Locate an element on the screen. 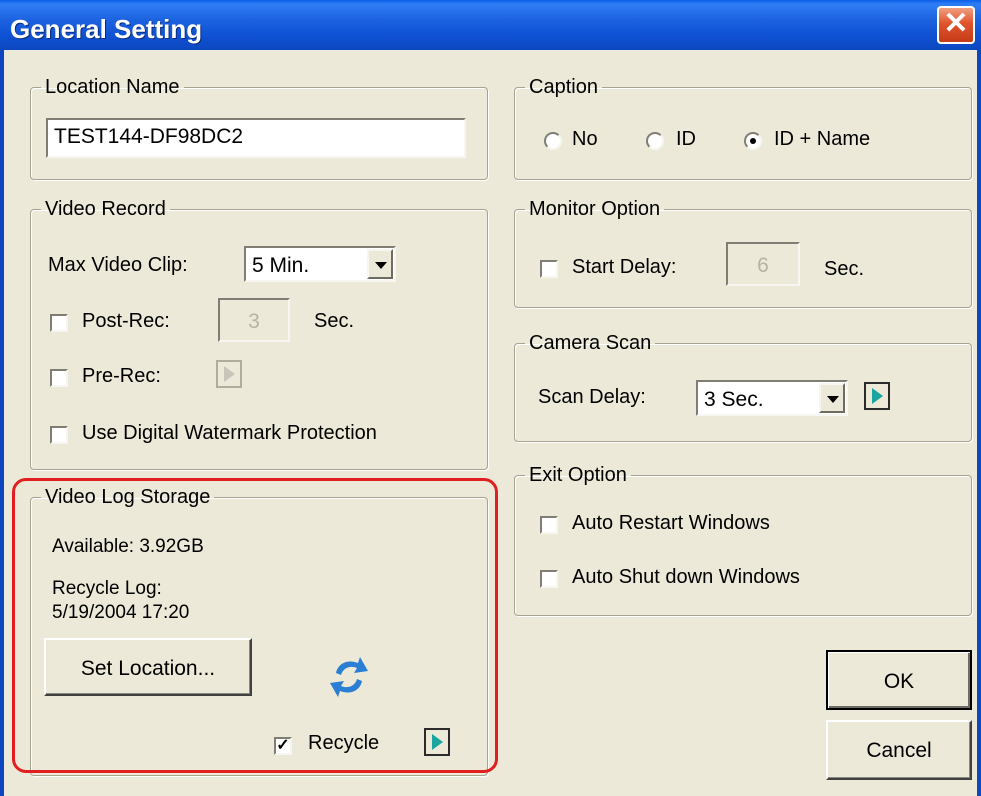 This screenshot has width=981, height=796. start-delay-unit: Sec. is located at coordinates (844, 269).